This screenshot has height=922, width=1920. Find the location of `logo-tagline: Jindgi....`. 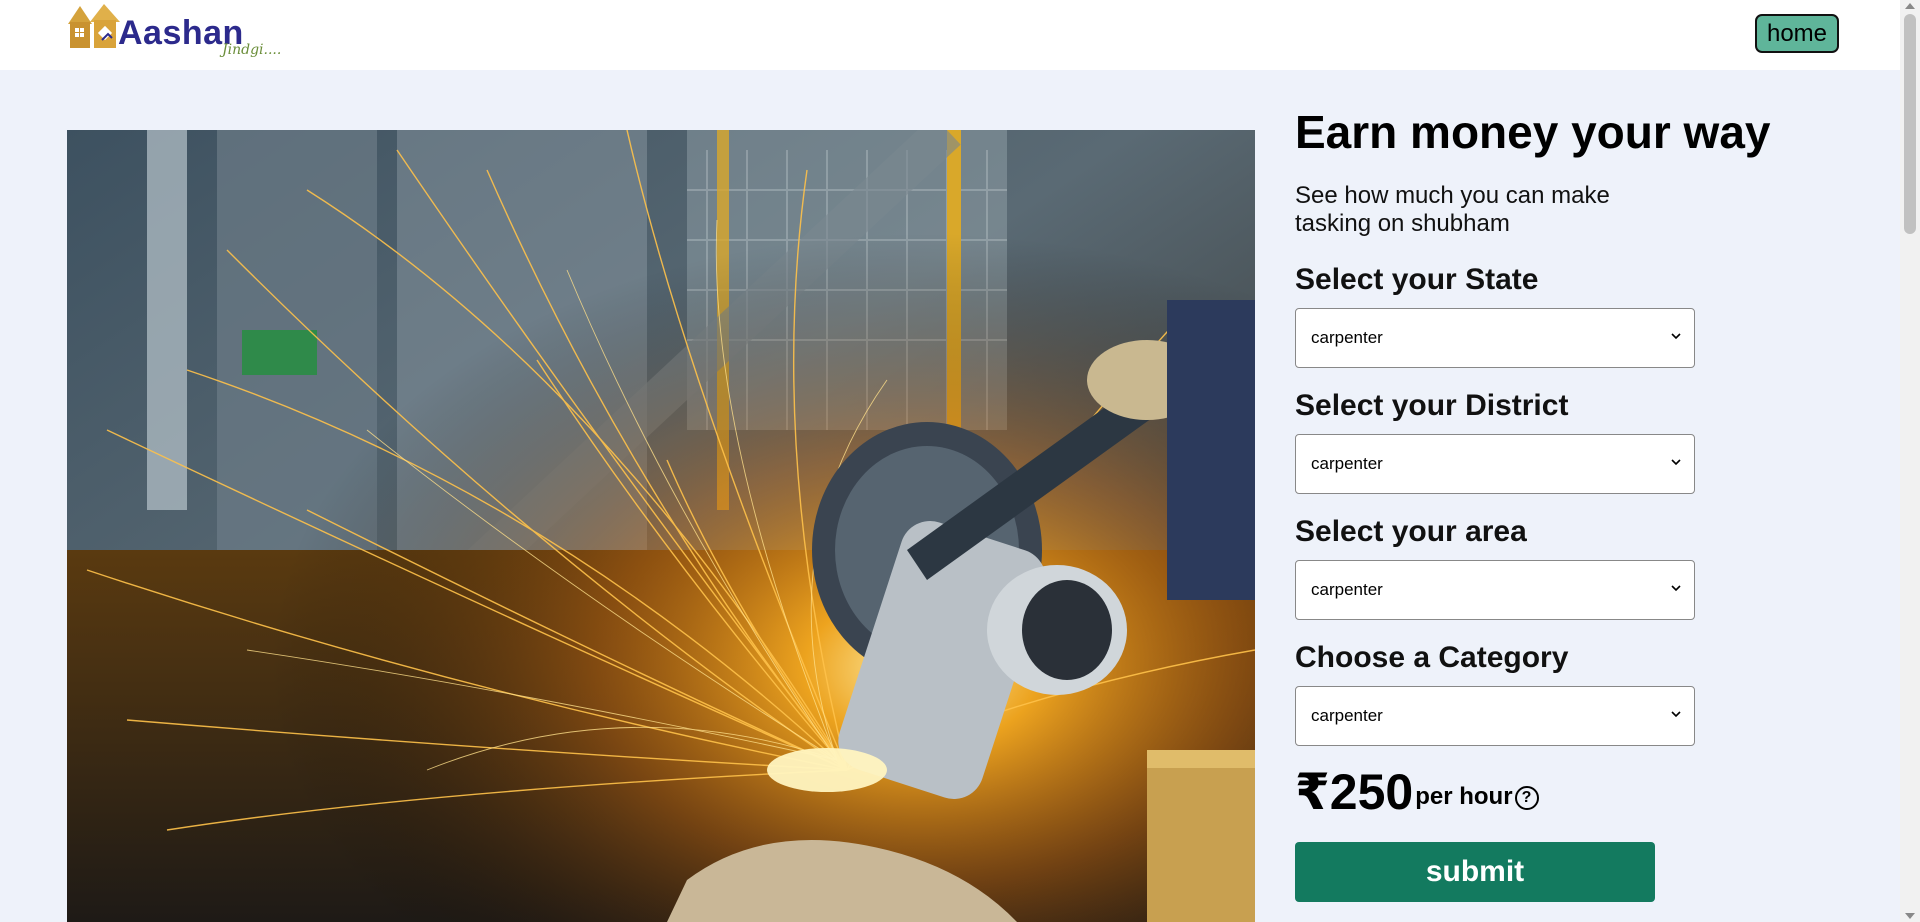

logo-tagline: Jindgi.... is located at coordinates (252, 50).